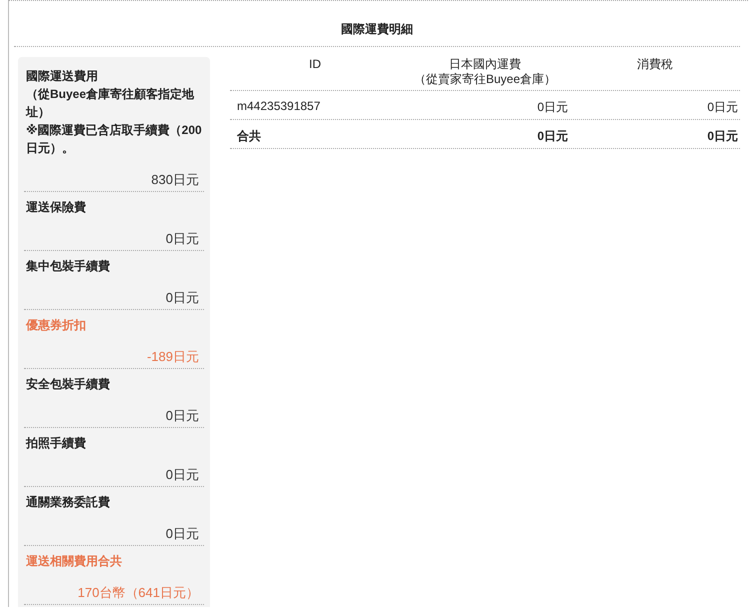 The image size is (756, 609). Describe the element at coordinates (249, 136) in the screenshot. I see `total-cell-text: 合共` at that location.